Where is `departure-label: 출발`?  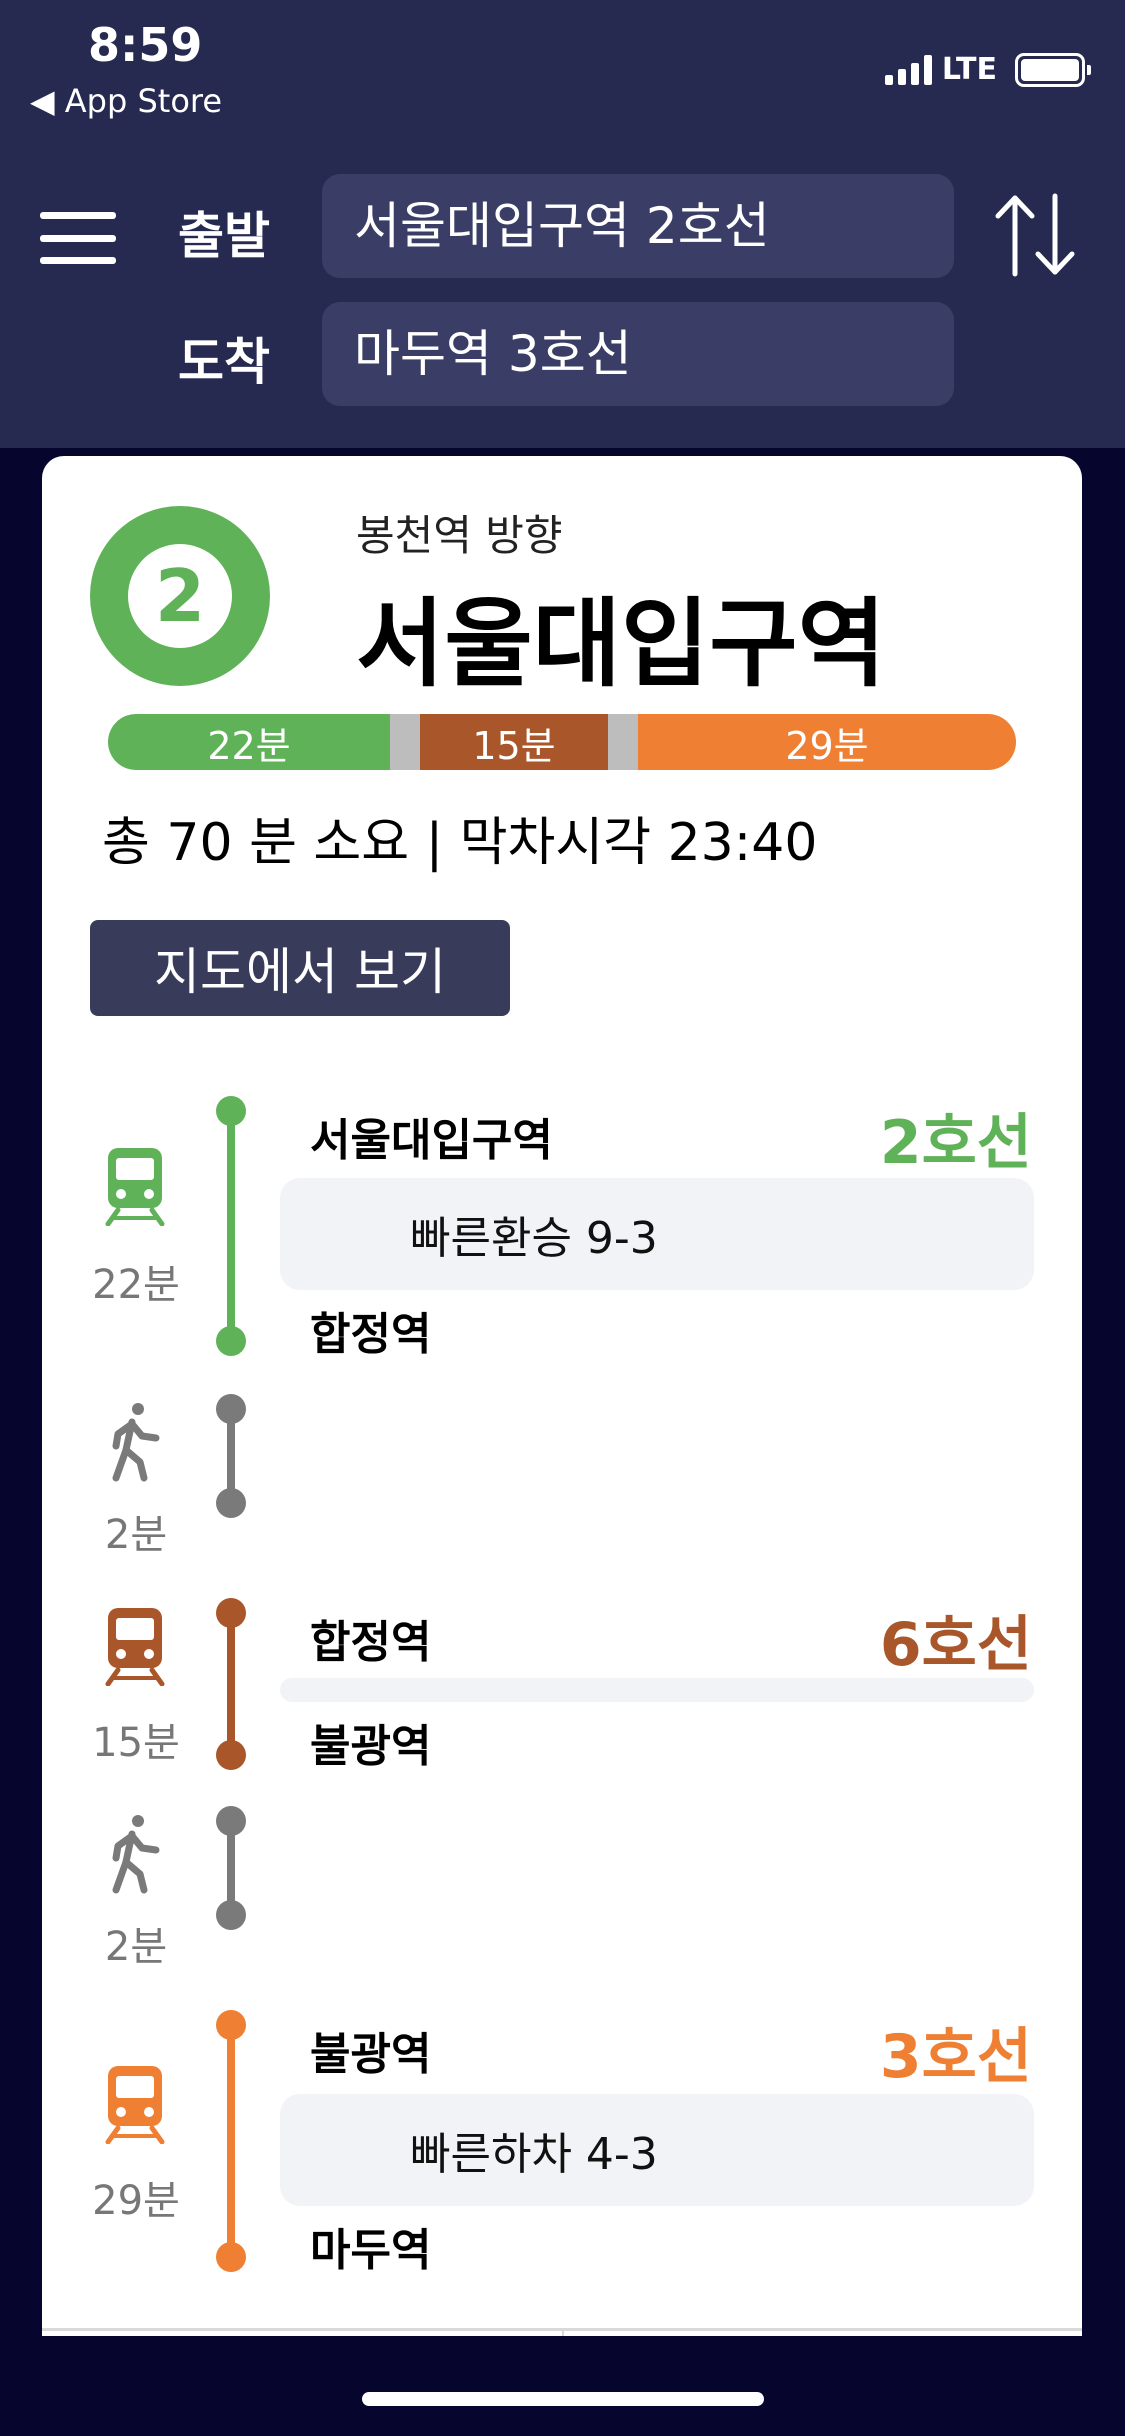
departure-label: 출발 is located at coordinates (224, 236).